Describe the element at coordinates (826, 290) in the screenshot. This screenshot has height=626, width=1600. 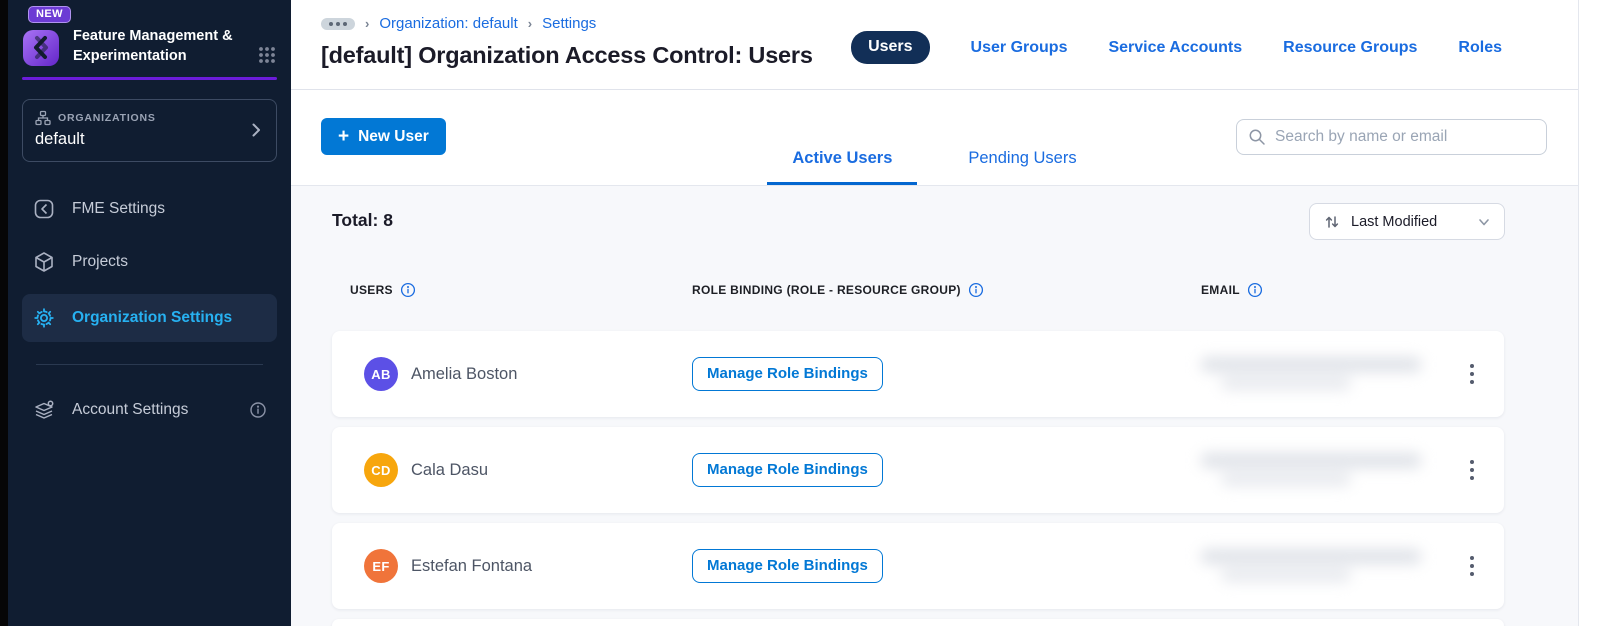
I see `column-header-role-binding: ROLE BINDING (ROLE - RESOURCE GROUP)` at that location.